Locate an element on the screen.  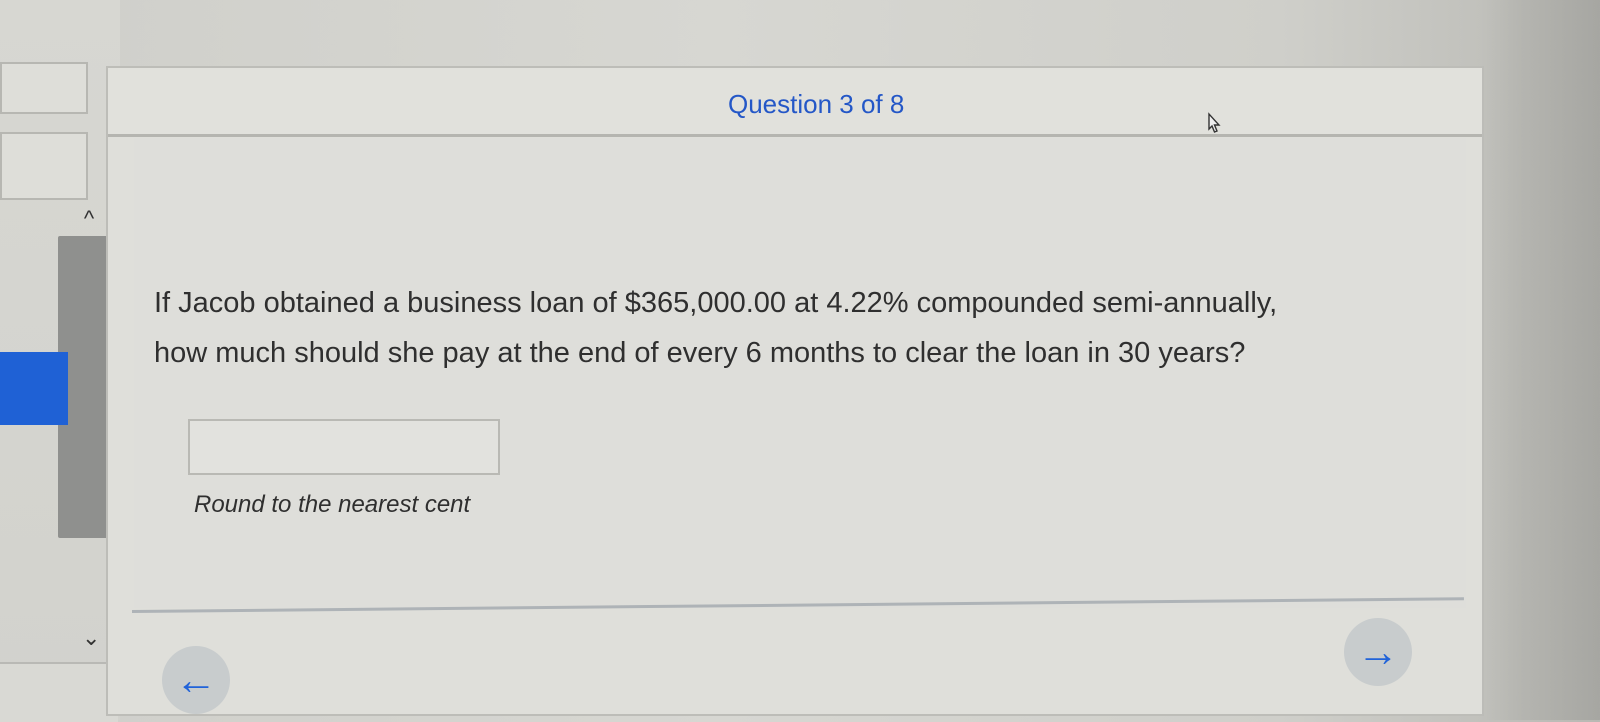
left-rail-lower-panel is located at coordinates (59, 692).